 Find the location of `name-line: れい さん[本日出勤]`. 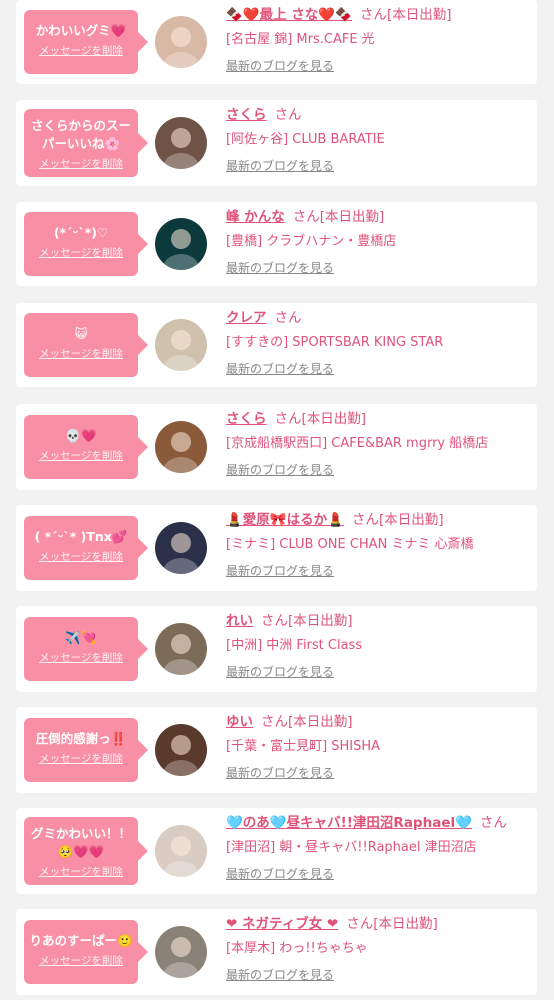

name-line: れい さん[本日出勤] is located at coordinates (378, 621).